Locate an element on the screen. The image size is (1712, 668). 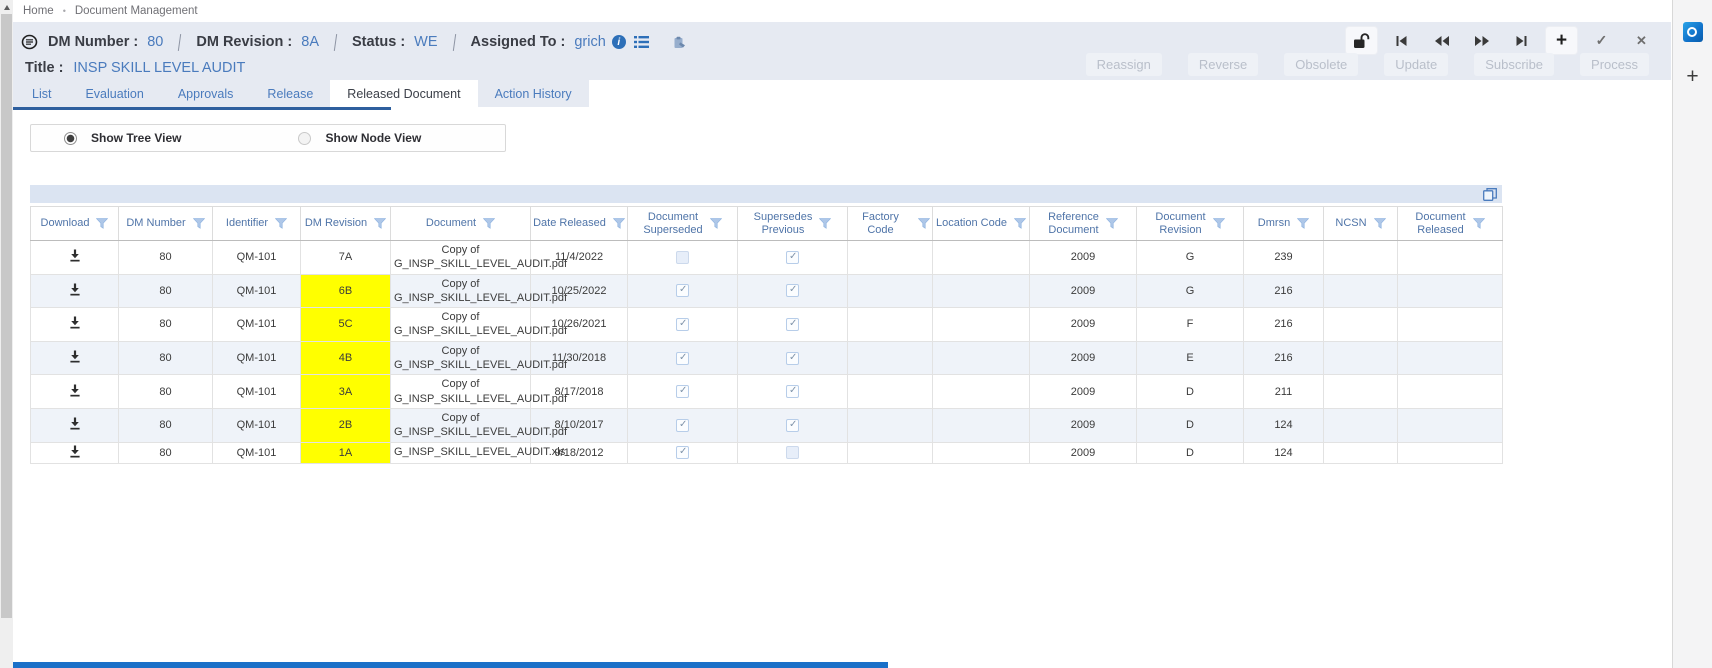
tab-release: Release is located at coordinates (290, 93).